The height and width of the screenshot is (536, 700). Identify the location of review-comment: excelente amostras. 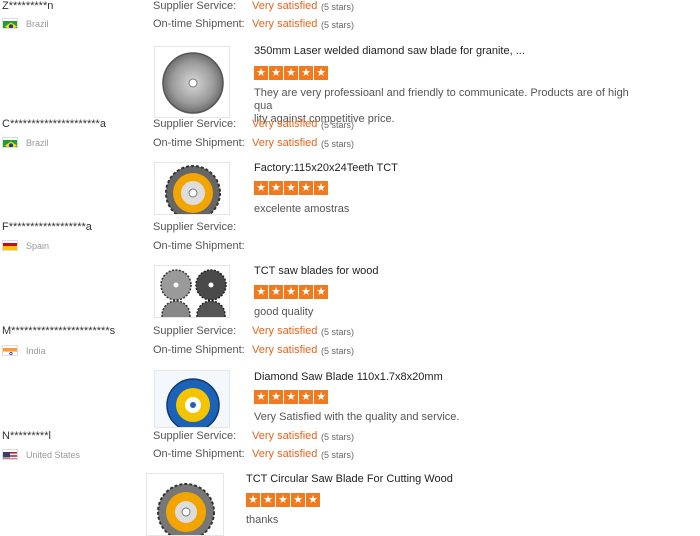
(302, 209).